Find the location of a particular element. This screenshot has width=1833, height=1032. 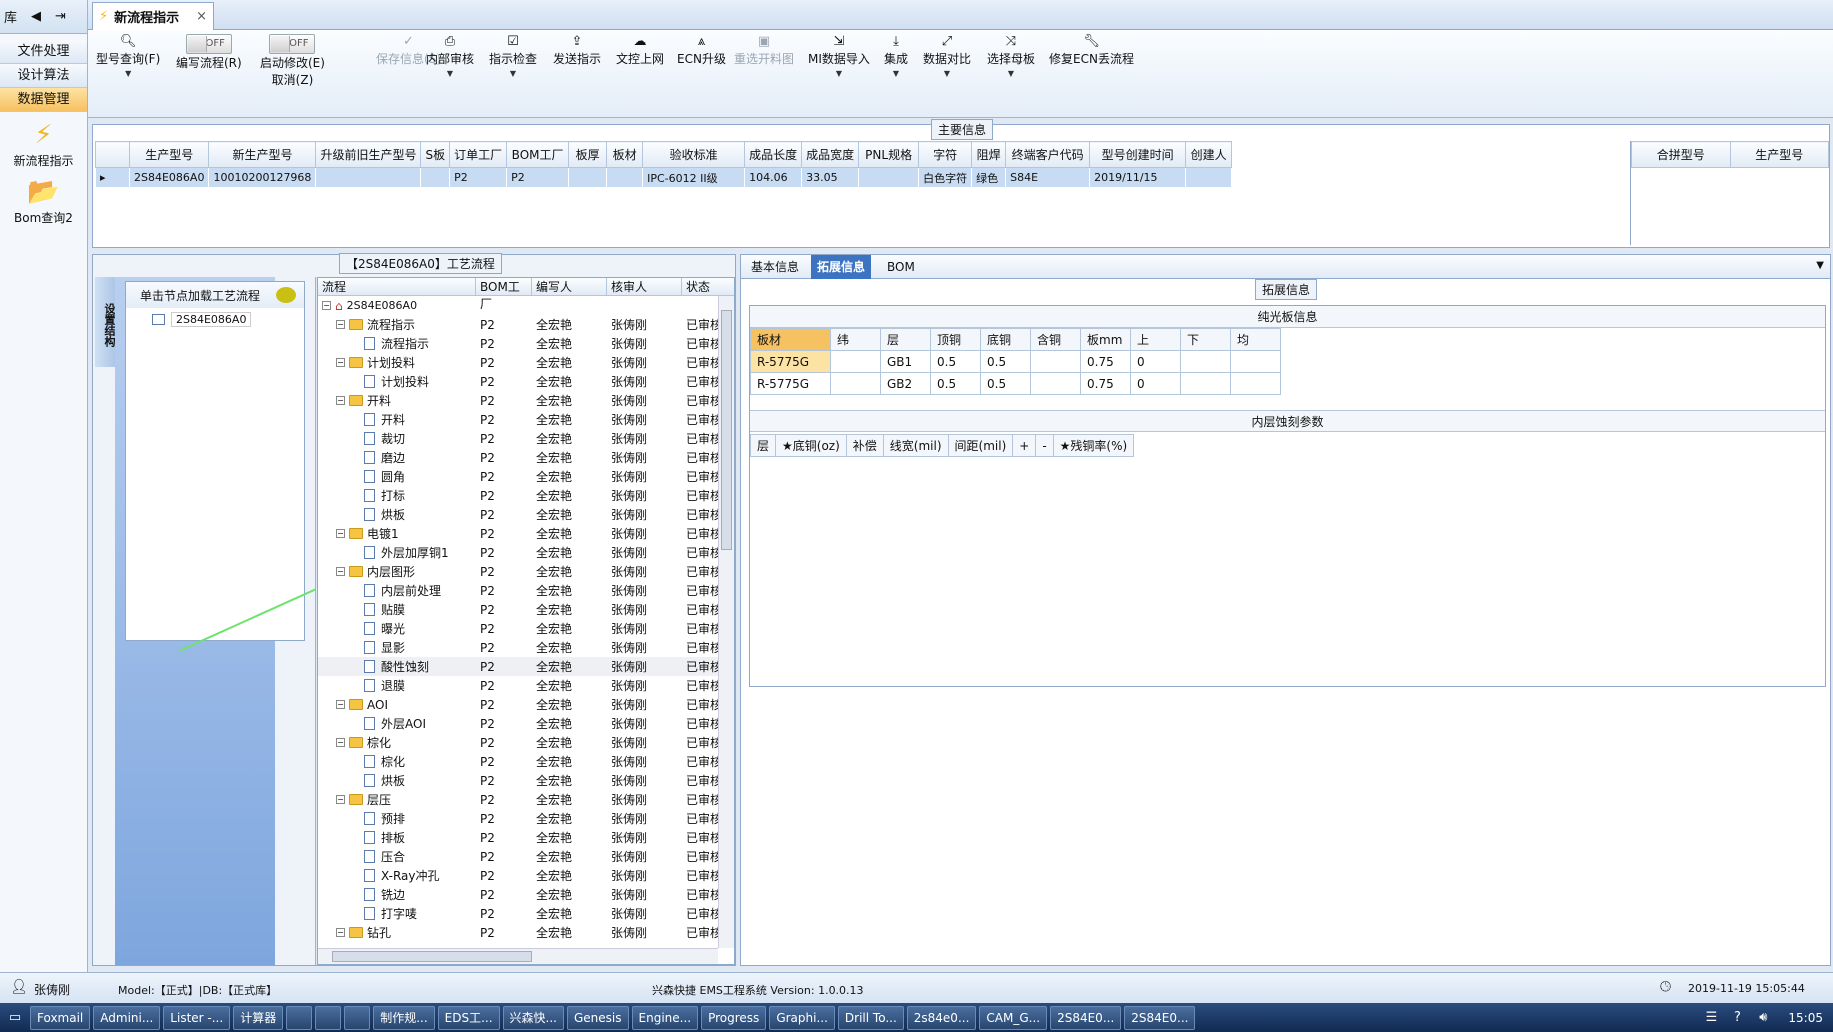

plain-cell: GB1 is located at coordinates (905, 361).